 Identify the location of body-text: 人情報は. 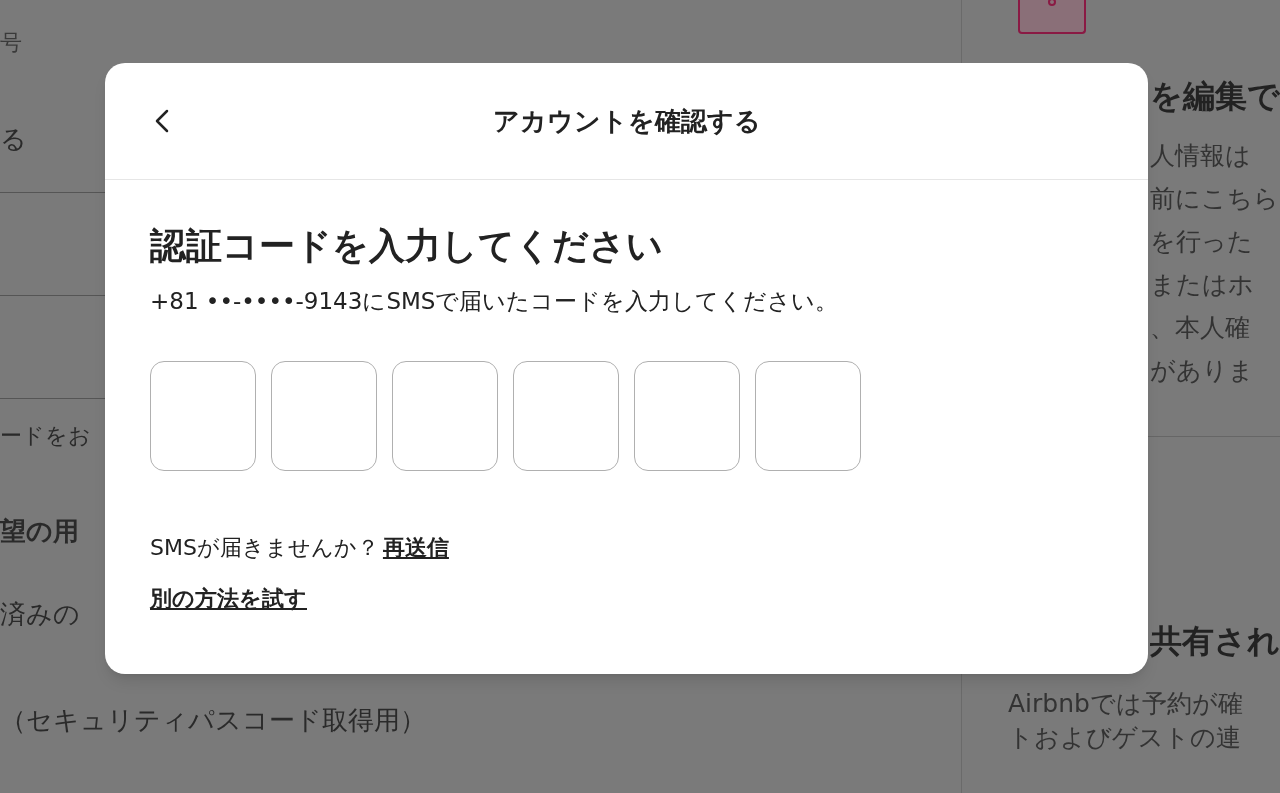
(1200, 155).